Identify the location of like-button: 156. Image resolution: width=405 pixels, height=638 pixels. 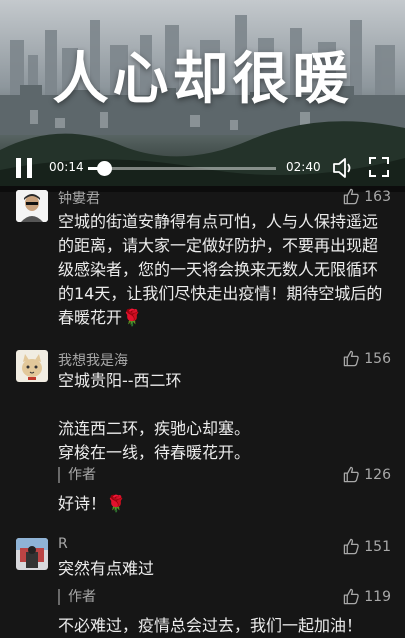
(367, 358).